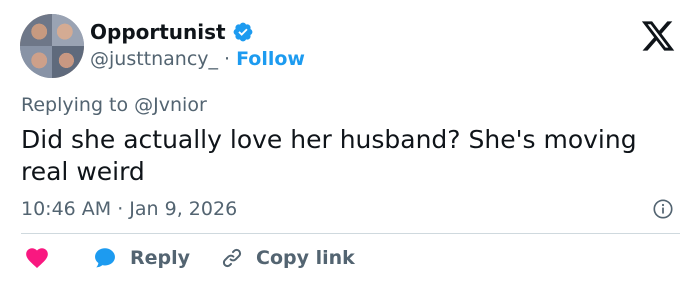 This screenshot has width=700, height=287. I want to click on author-name: Opportunist, so click(158, 32).